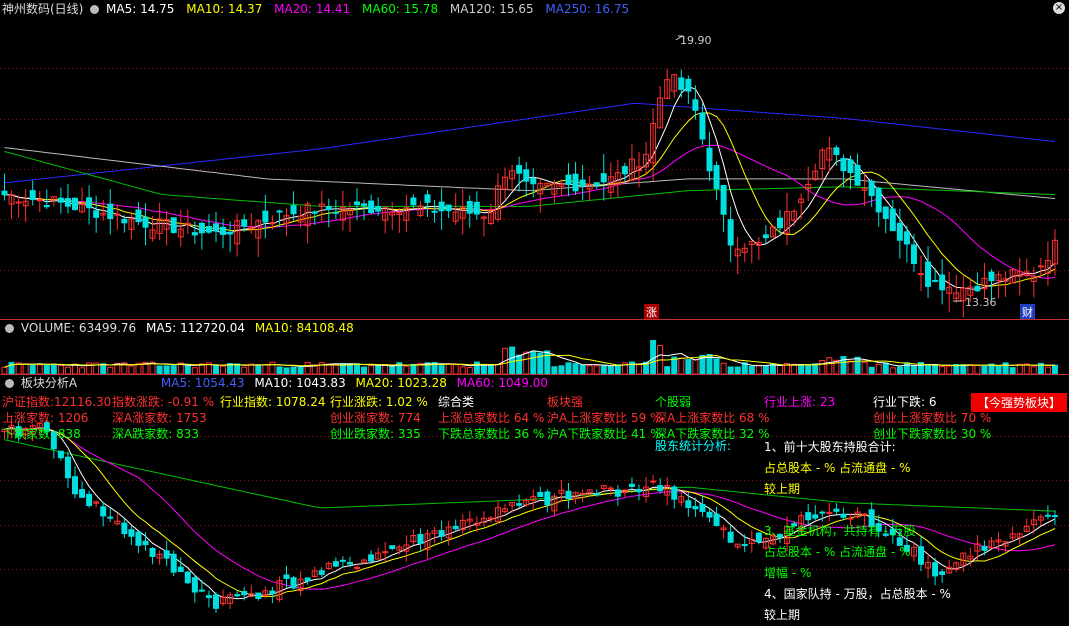 This screenshot has height=626, width=1069. I want to click on main-ma-3: MA60: 15.78, so click(400, 9).